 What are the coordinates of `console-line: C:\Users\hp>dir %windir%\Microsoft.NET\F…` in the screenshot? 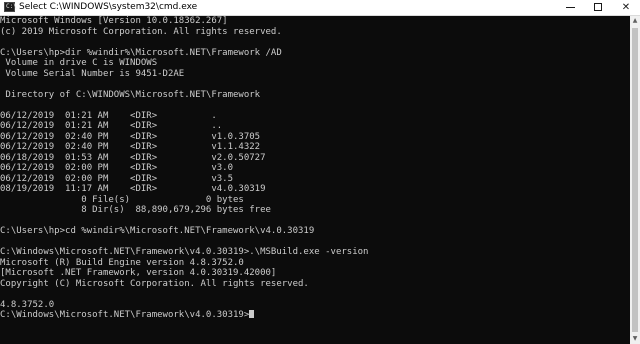 It's located at (141, 52).